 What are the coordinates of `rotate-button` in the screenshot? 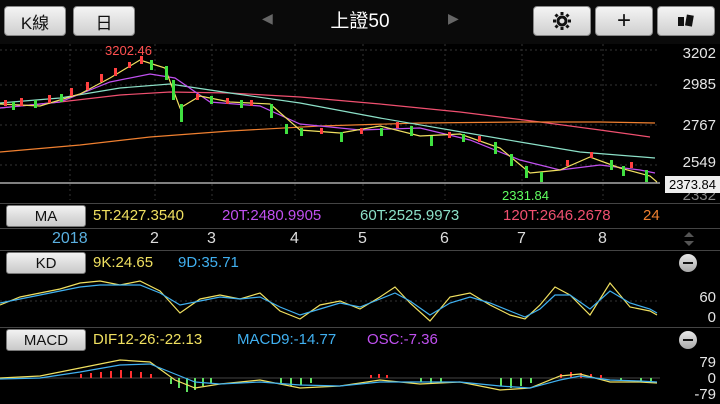 It's located at (686, 21).